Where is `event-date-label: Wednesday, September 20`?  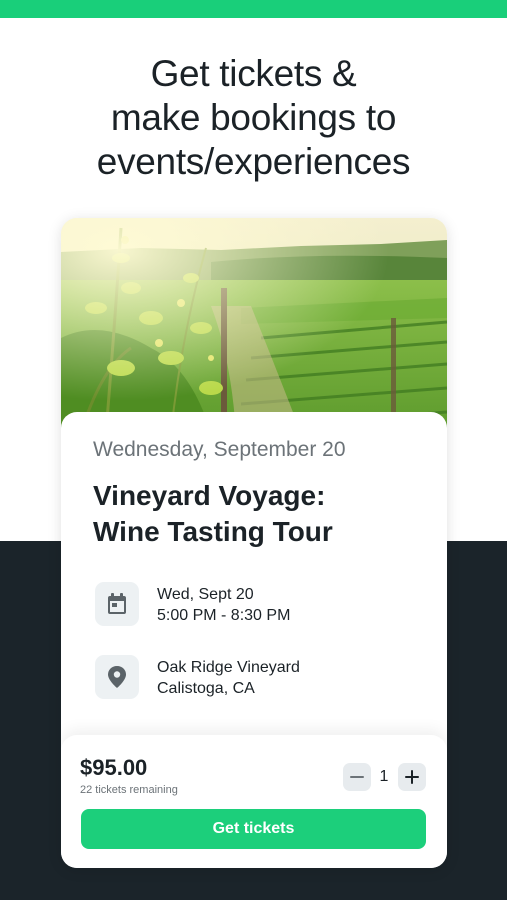 event-date-label: Wednesday, September 20 is located at coordinates (219, 449).